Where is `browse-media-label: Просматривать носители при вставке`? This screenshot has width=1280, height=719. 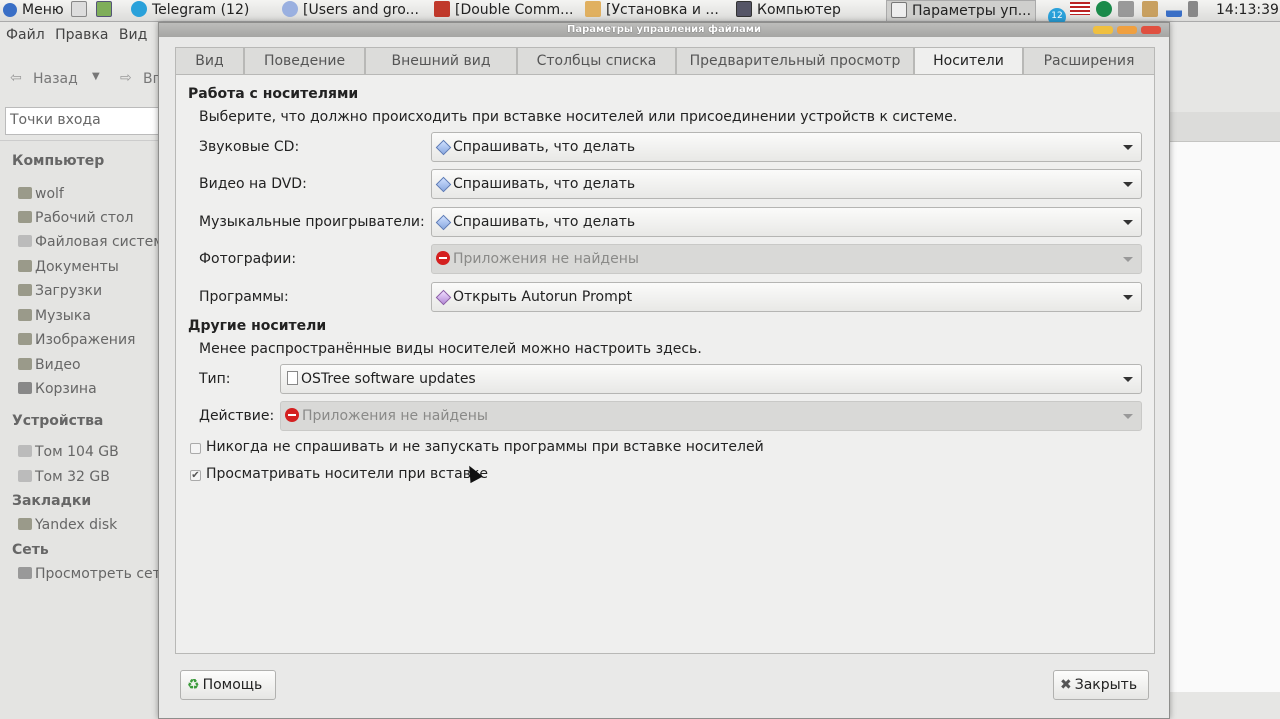 browse-media-label: Просматривать носители при вставке is located at coordinates (347, 474).